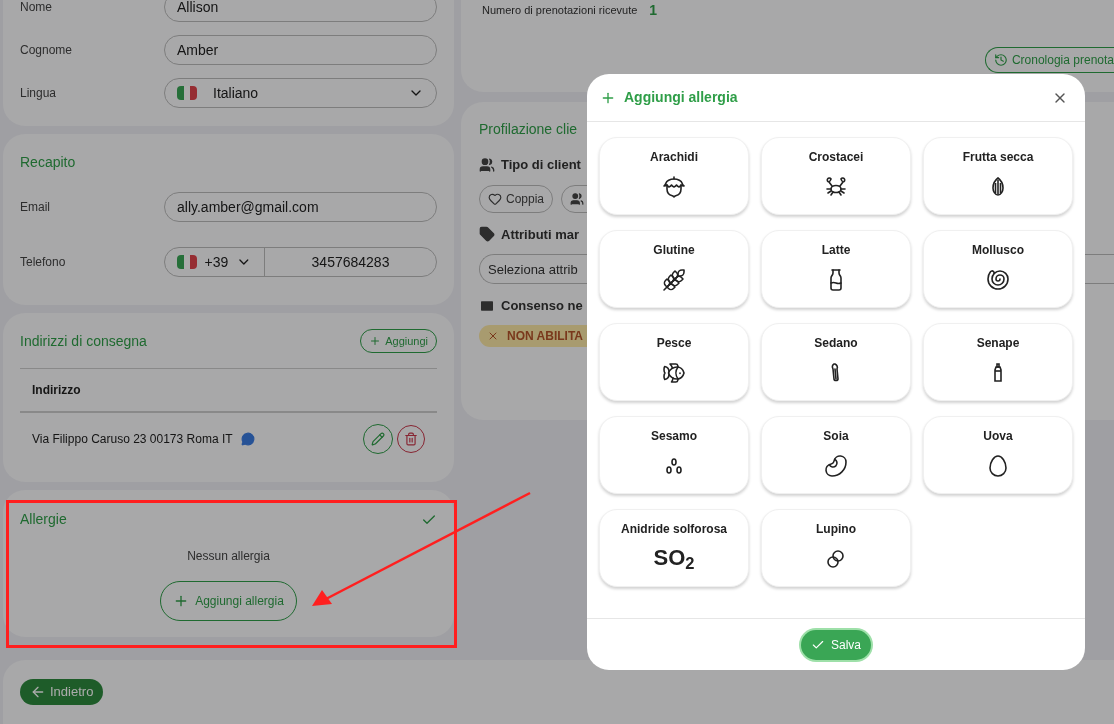 This screenshot has width=1114, height=724. What do you see at coordinates (542, 306) in the screenshot?
I see `field-label: Consenso ne` at bounding box center [542, 306].